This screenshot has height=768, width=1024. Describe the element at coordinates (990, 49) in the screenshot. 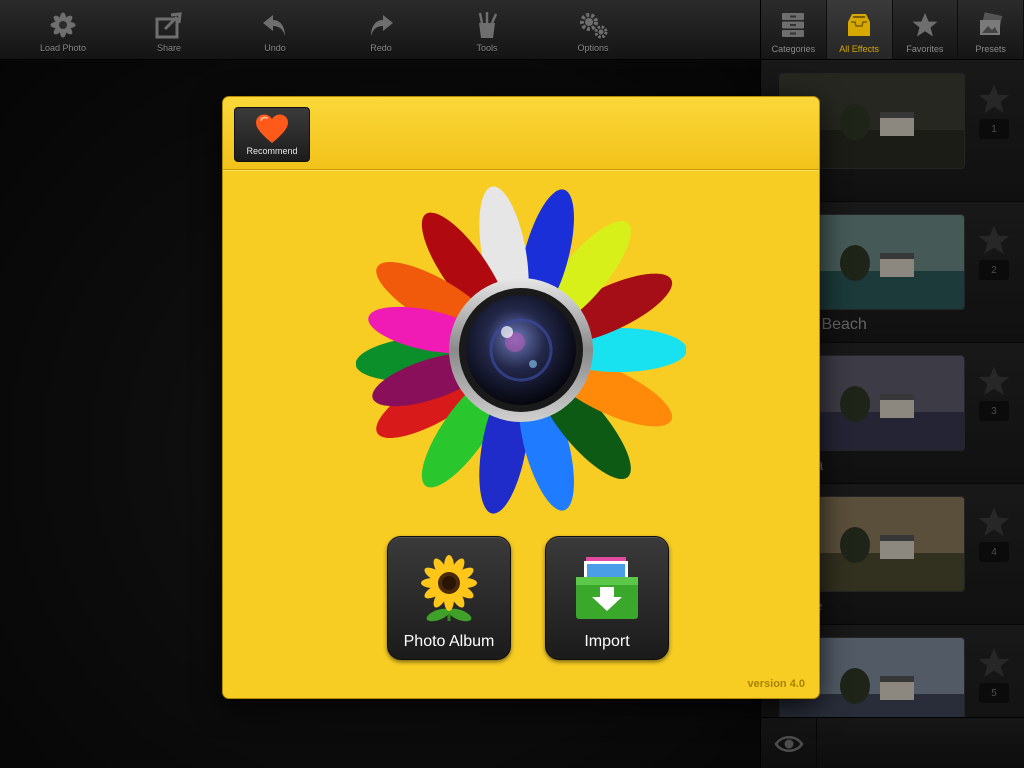

I see `tab-presets-label: Presets` at that location.